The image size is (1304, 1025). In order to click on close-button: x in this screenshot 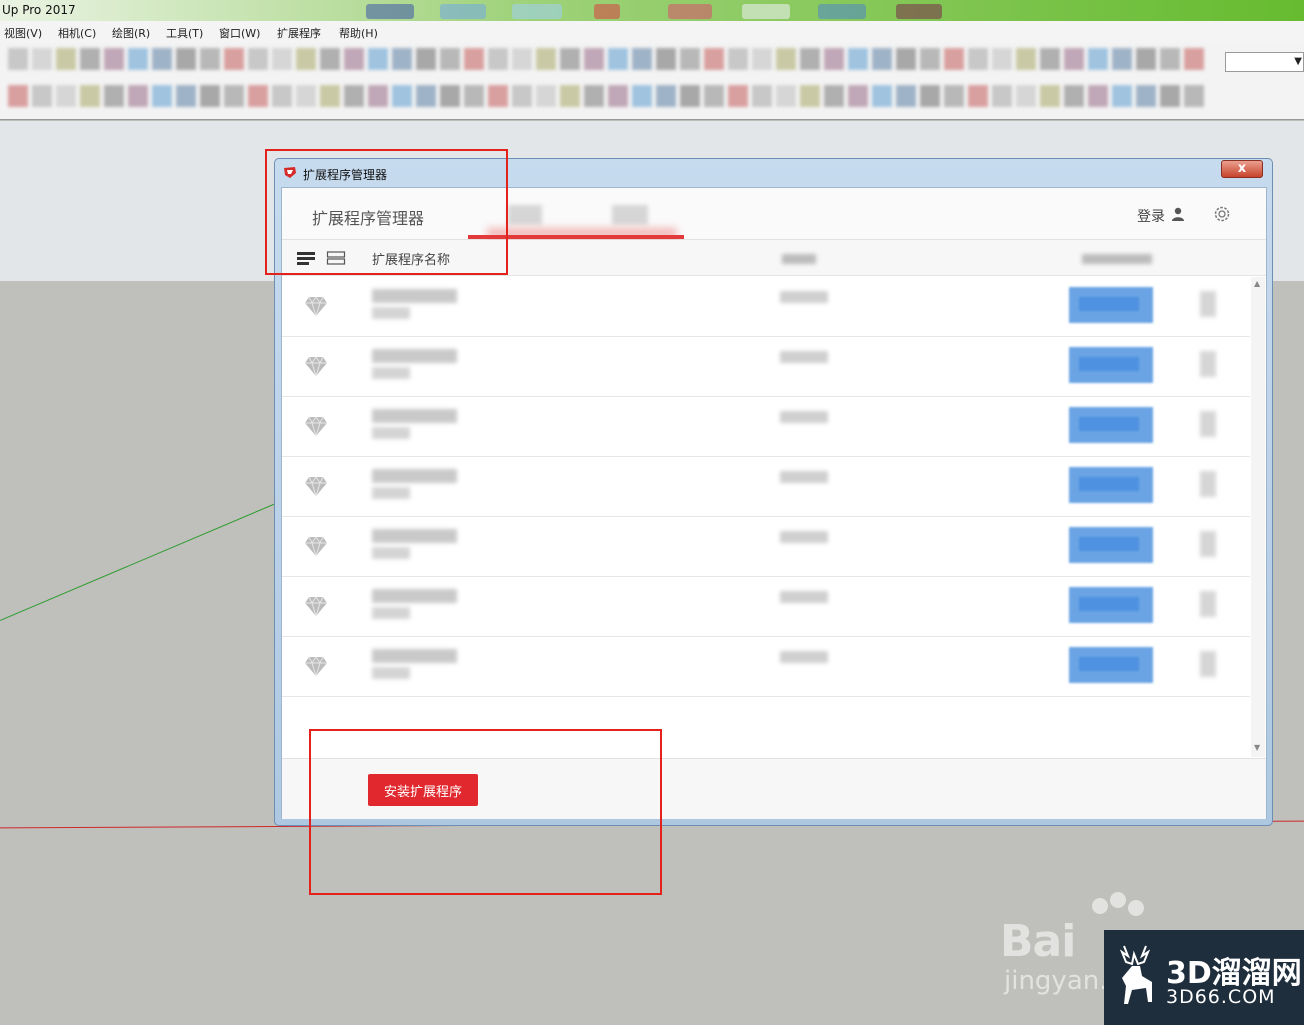, I will do `click(1242, 169)`.